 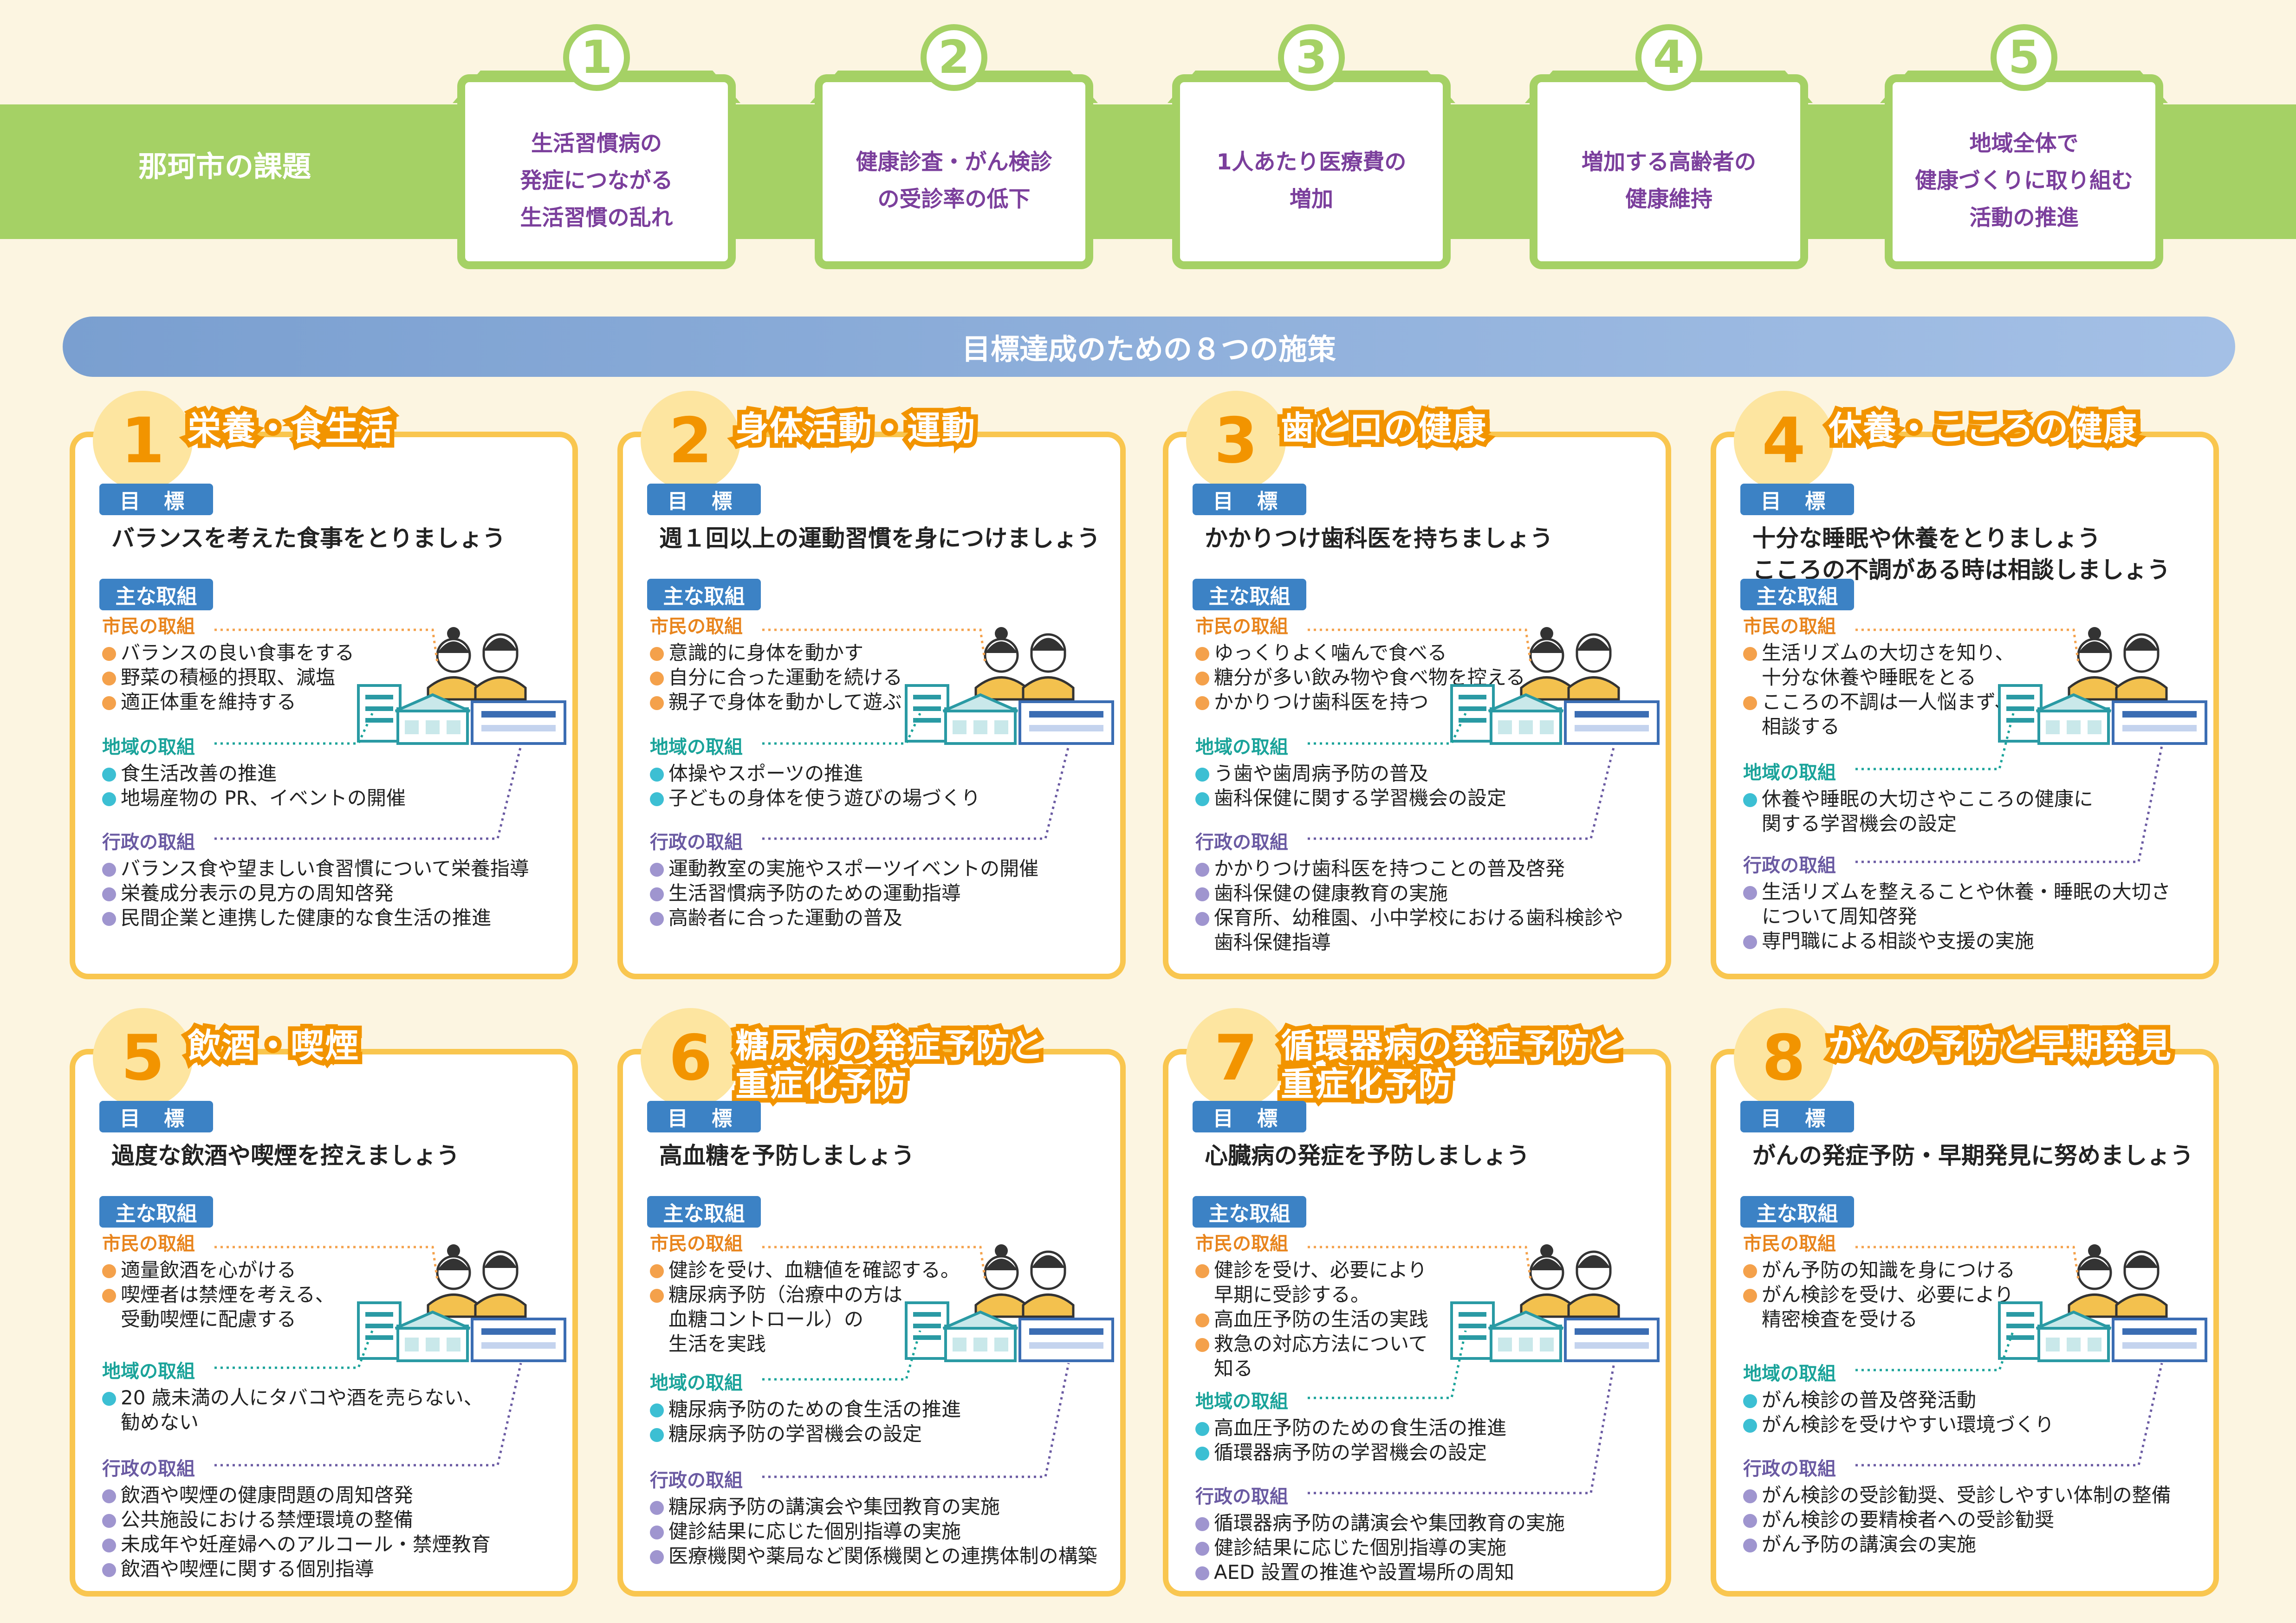 I want to click on region-item: 地場産物の PR、イベントの開催, so click(x=336, y=798).